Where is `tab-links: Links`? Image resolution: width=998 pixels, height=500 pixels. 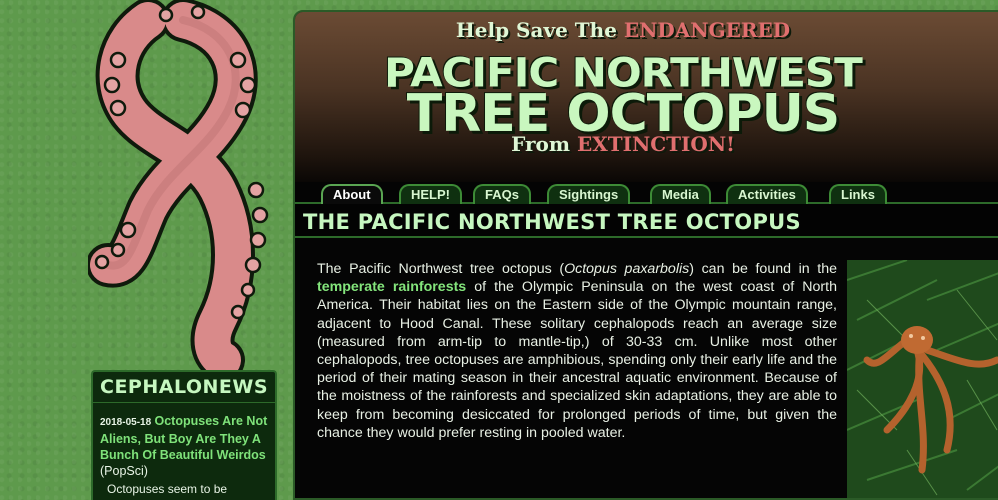
tab-links: Links is located at coordinates (858, 194).